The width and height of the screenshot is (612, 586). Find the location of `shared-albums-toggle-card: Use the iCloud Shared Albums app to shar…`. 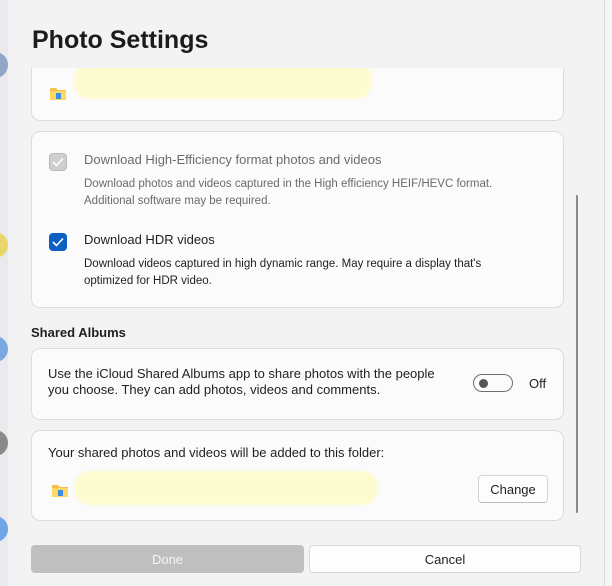

shared-albums-toggle-card: Use the iCloud Shared Albums app to shar… is located at coordinates (297, 384).